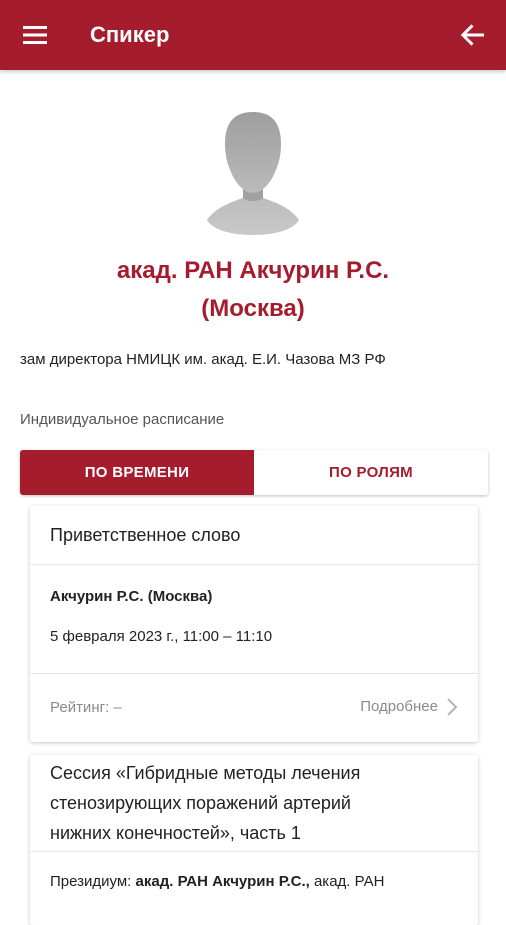  I want to click on event-title-line2: стенозирующих поражений артерий, so click(200, 803).